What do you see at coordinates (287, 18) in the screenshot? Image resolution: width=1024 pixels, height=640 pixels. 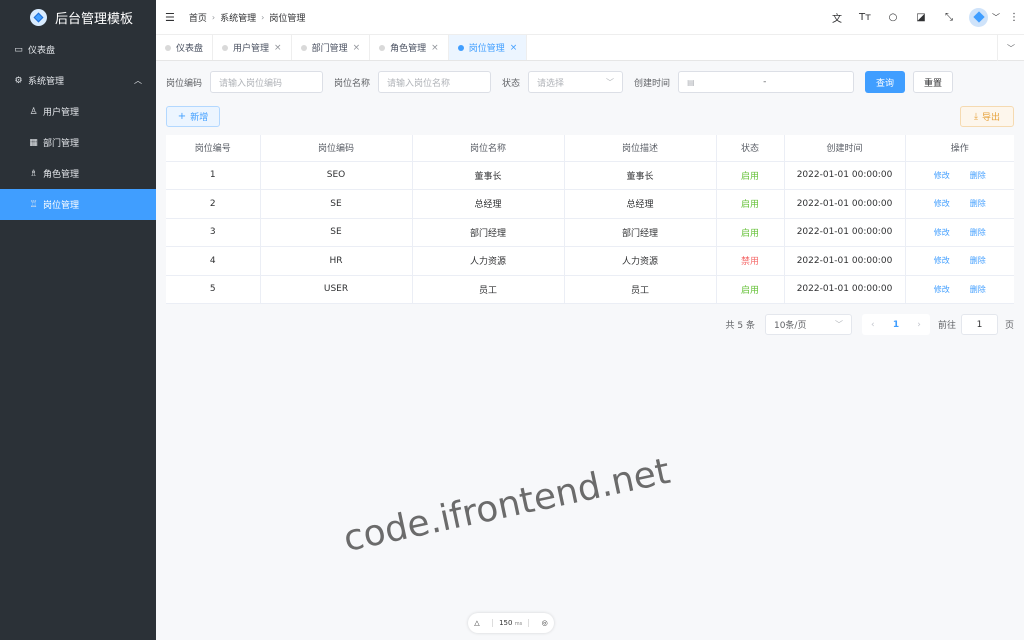 I see `breadcrumb-item: 岗位管理` at bounding box center [287, 18].